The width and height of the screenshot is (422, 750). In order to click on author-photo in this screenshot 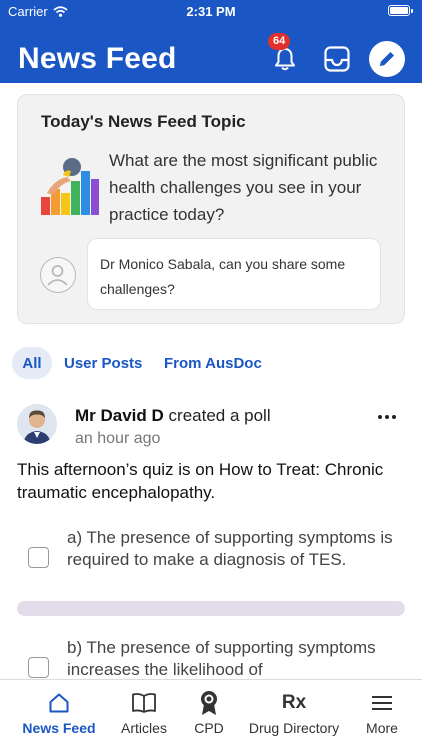, I will do `click(37, 424)`.